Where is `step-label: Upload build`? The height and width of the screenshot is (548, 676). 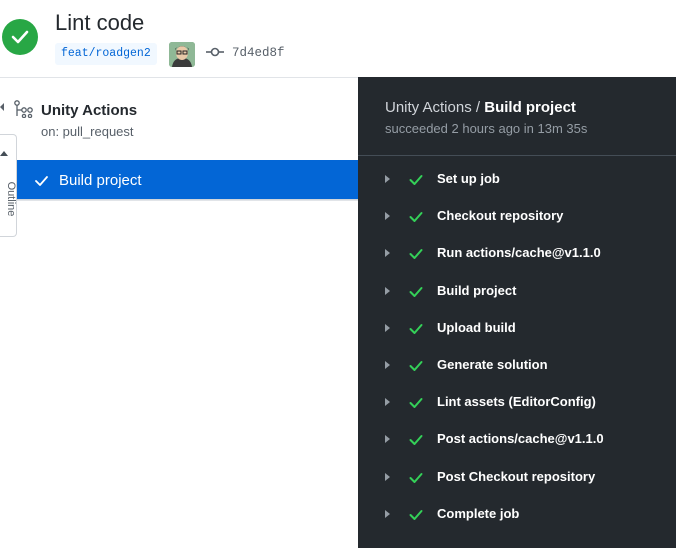
step-label: Upload build is located at coordinates (476, 327).